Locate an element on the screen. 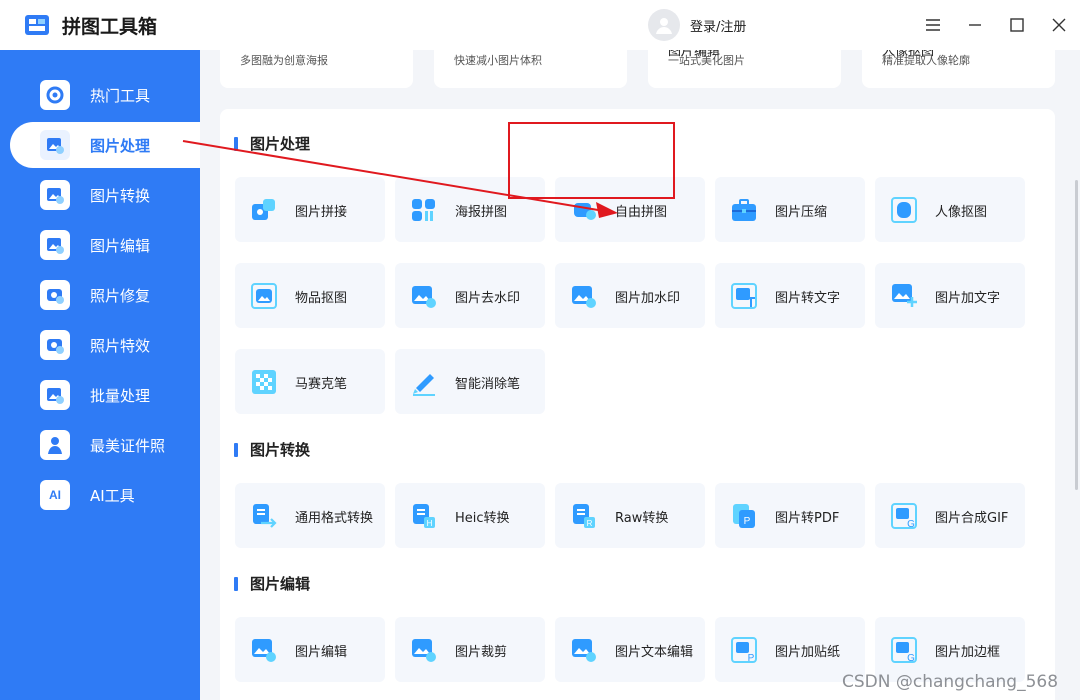 The width and height of the screenshot is (1080, 700). sidebar-item-id-photo: 最美证件照 is located at coordinates (105, 445).